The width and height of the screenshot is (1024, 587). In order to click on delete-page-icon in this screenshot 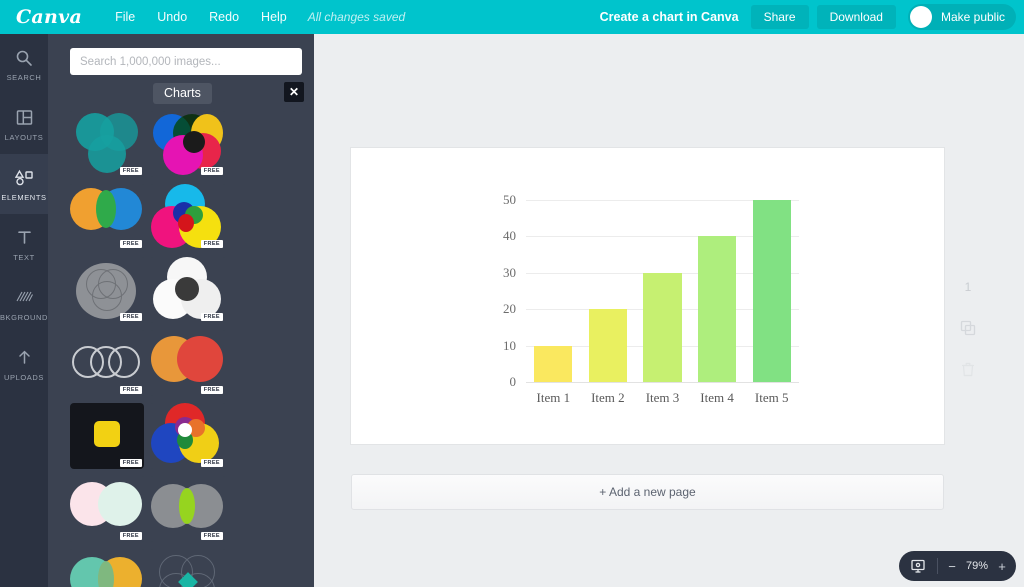, I will do `click(968, 369)`.